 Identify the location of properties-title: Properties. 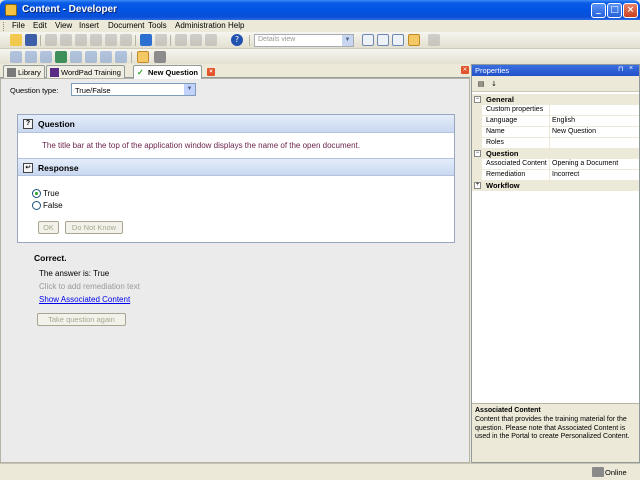
(492, 70).